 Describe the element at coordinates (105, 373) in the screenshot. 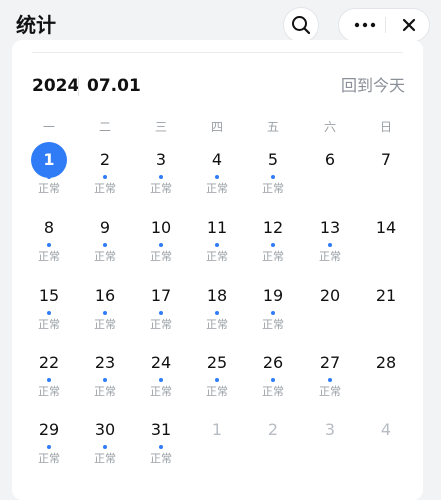

I see `calendar-day: 23 正常` at that location.